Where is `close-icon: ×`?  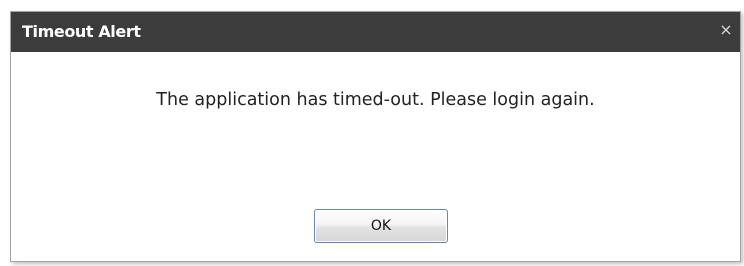 close-icon: × is located at coordinates (726, 30).